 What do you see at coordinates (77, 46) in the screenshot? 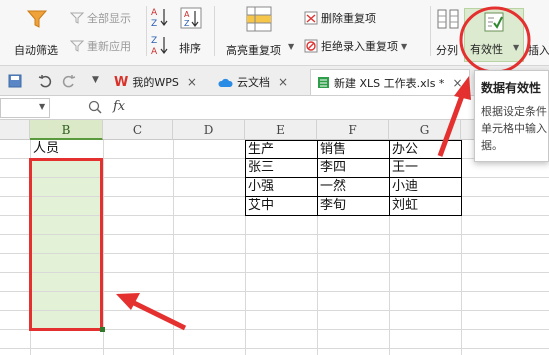
I see `funnel-refresh-icon` at bounding box center [77, 46].